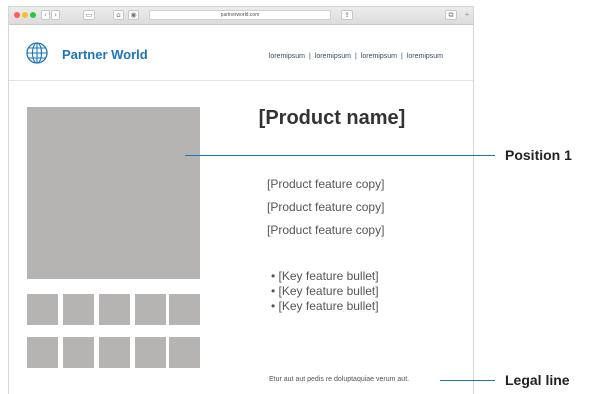 The height and width of the screenshot is (394, 598). I want to click on home-icon: ⌂, so click(118, 15).